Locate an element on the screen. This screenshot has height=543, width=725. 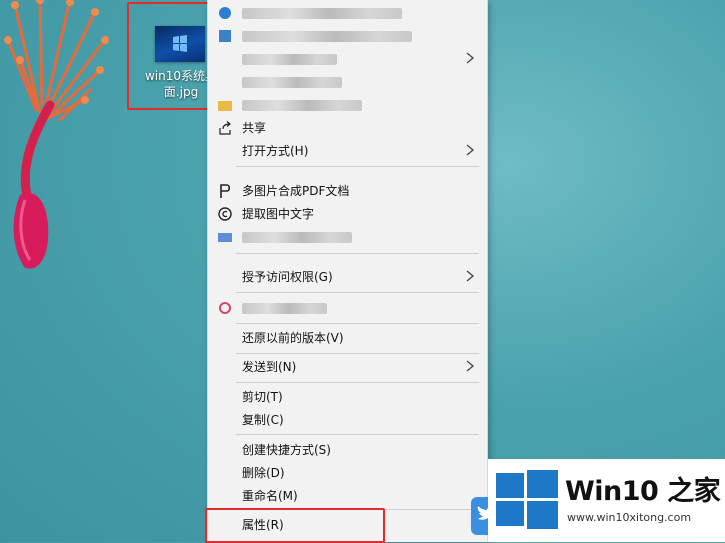
menu-item-create-shortcut: 创建快捷方式(S) is located at coordinates (347, 450).